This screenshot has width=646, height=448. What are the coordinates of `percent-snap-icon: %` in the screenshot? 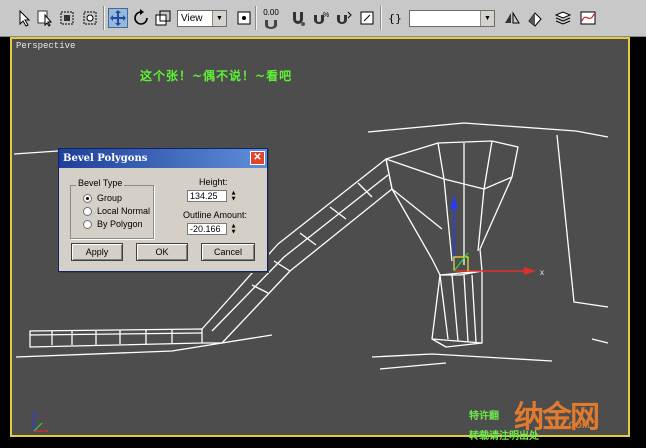 It's located at (321, 18).